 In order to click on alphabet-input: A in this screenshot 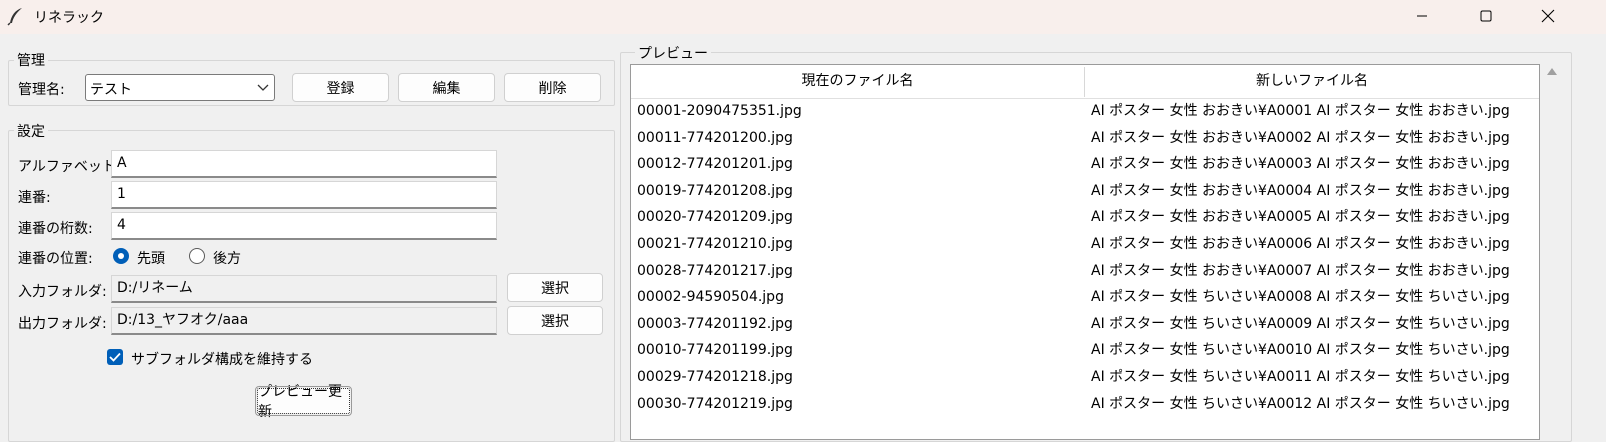, I will do `click(304, 164)`.